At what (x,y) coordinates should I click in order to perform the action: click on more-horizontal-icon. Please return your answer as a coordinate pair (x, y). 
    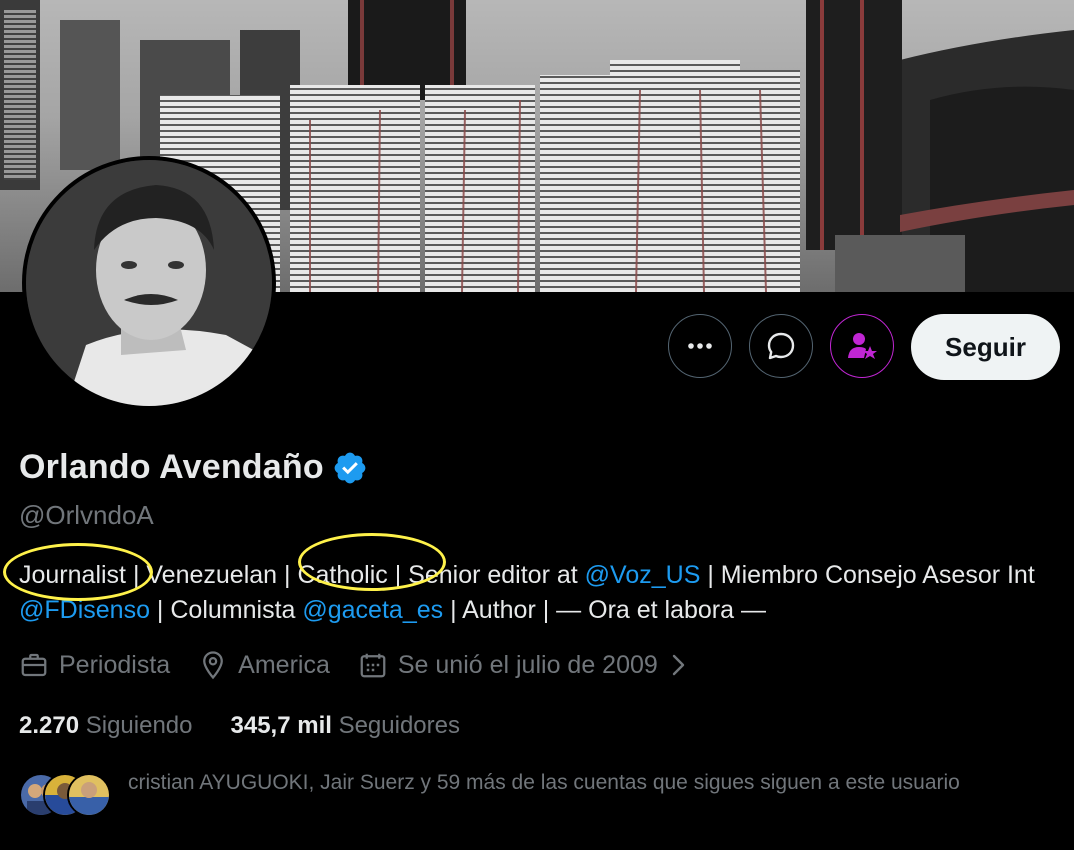
    Looking at the image, I should click on (700, 346).